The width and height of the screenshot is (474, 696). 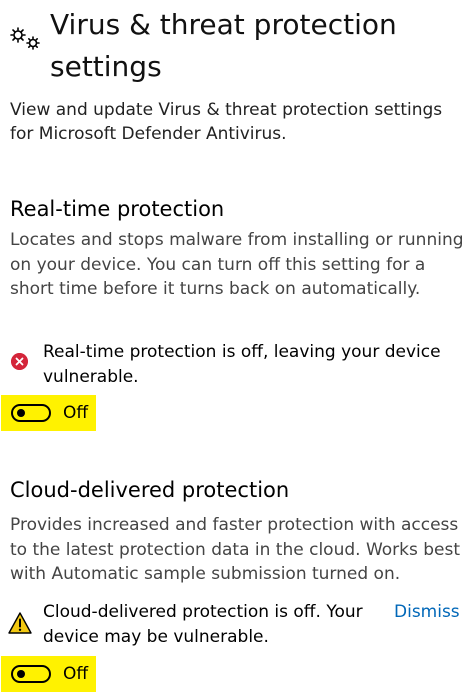 I want to click on cloud-toggle-label: Off, so click(x=76, y=674).